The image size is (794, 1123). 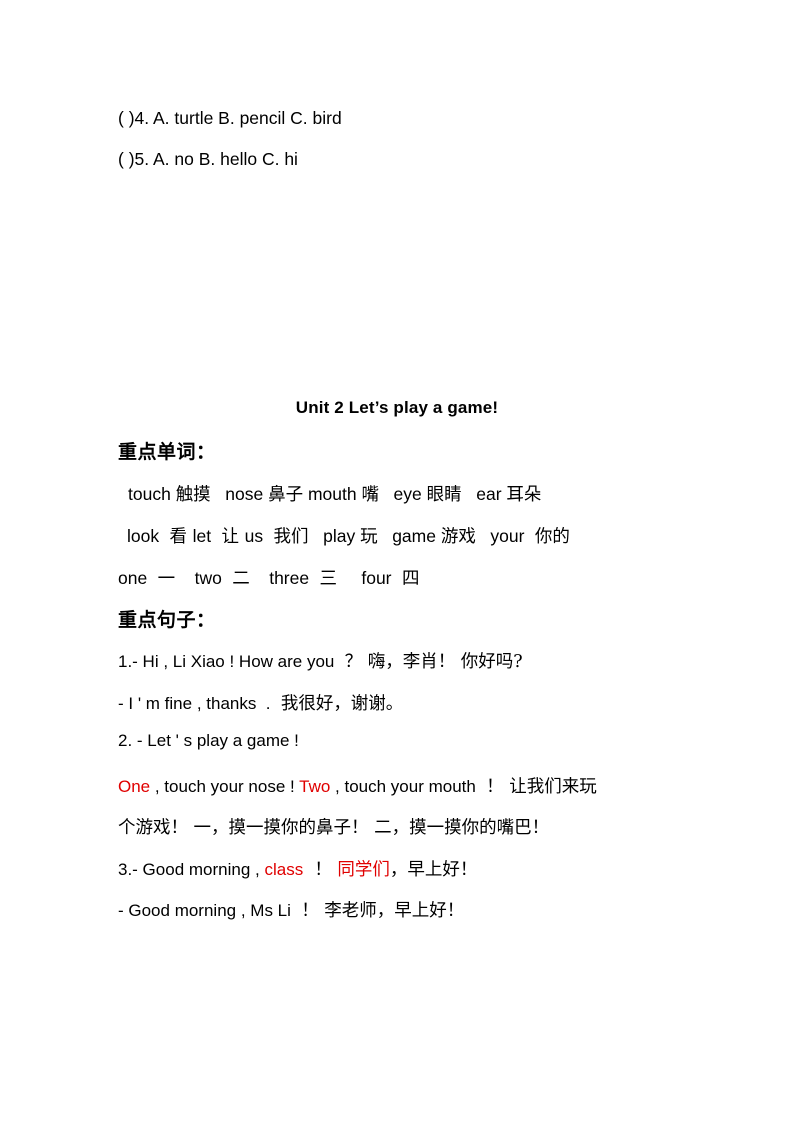 I want to click on text-run: - Good morning , Ms Li, so click(x=207, y=910).